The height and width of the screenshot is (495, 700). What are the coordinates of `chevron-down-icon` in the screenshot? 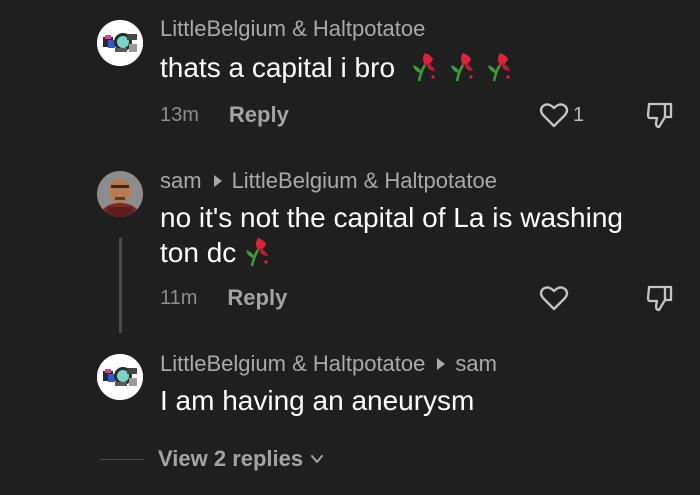 It's located at (317, 459).